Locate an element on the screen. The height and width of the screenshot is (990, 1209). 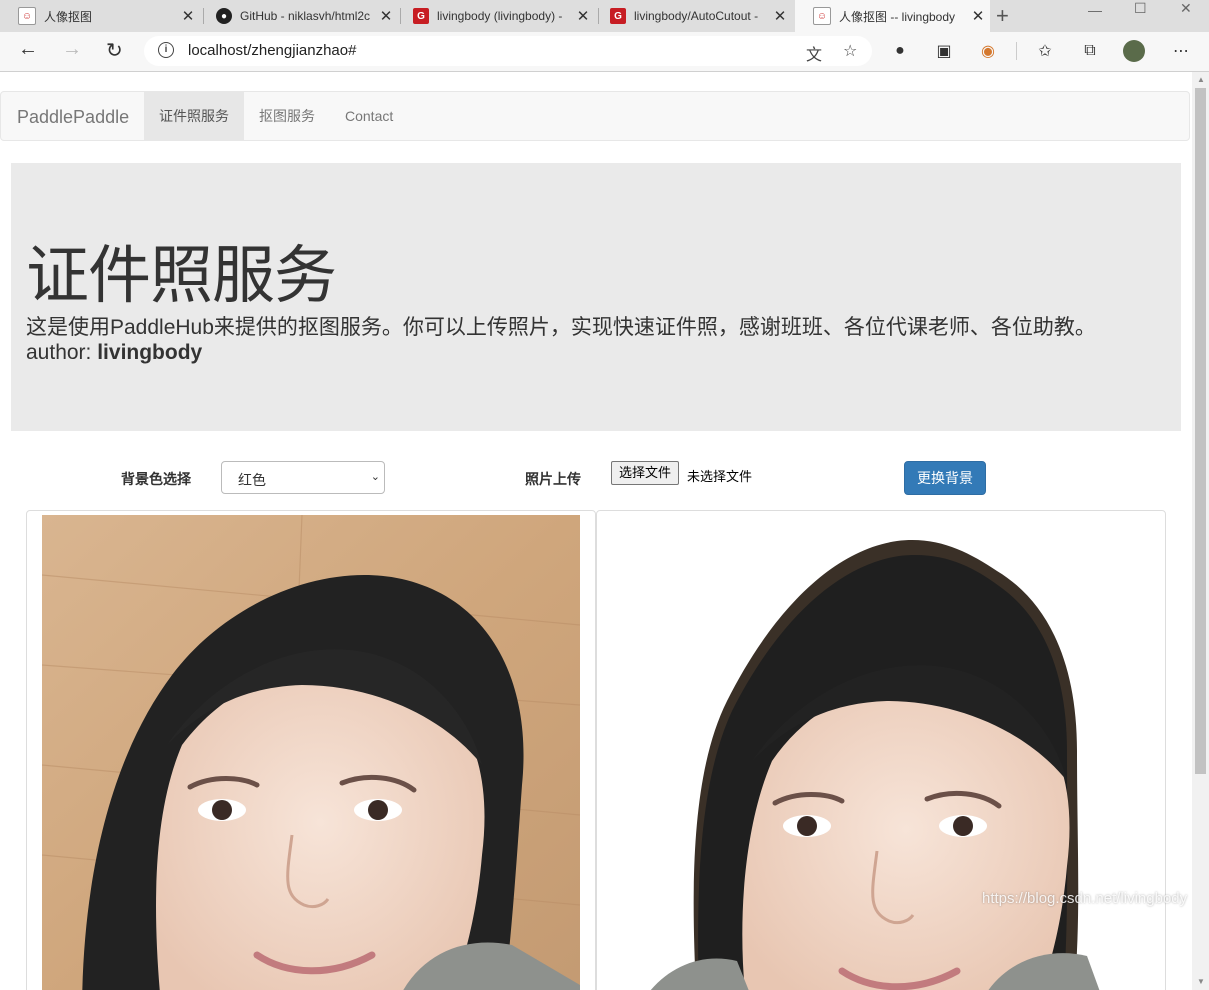
github-favicon-icon: ● is located at coordinates (224, 16).